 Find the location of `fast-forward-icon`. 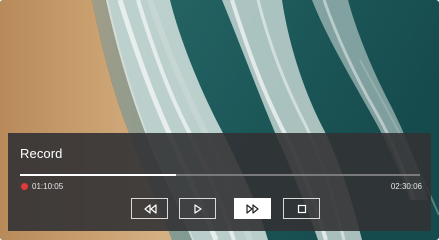

fast-forward-icon is located at coordinates (252, 208).